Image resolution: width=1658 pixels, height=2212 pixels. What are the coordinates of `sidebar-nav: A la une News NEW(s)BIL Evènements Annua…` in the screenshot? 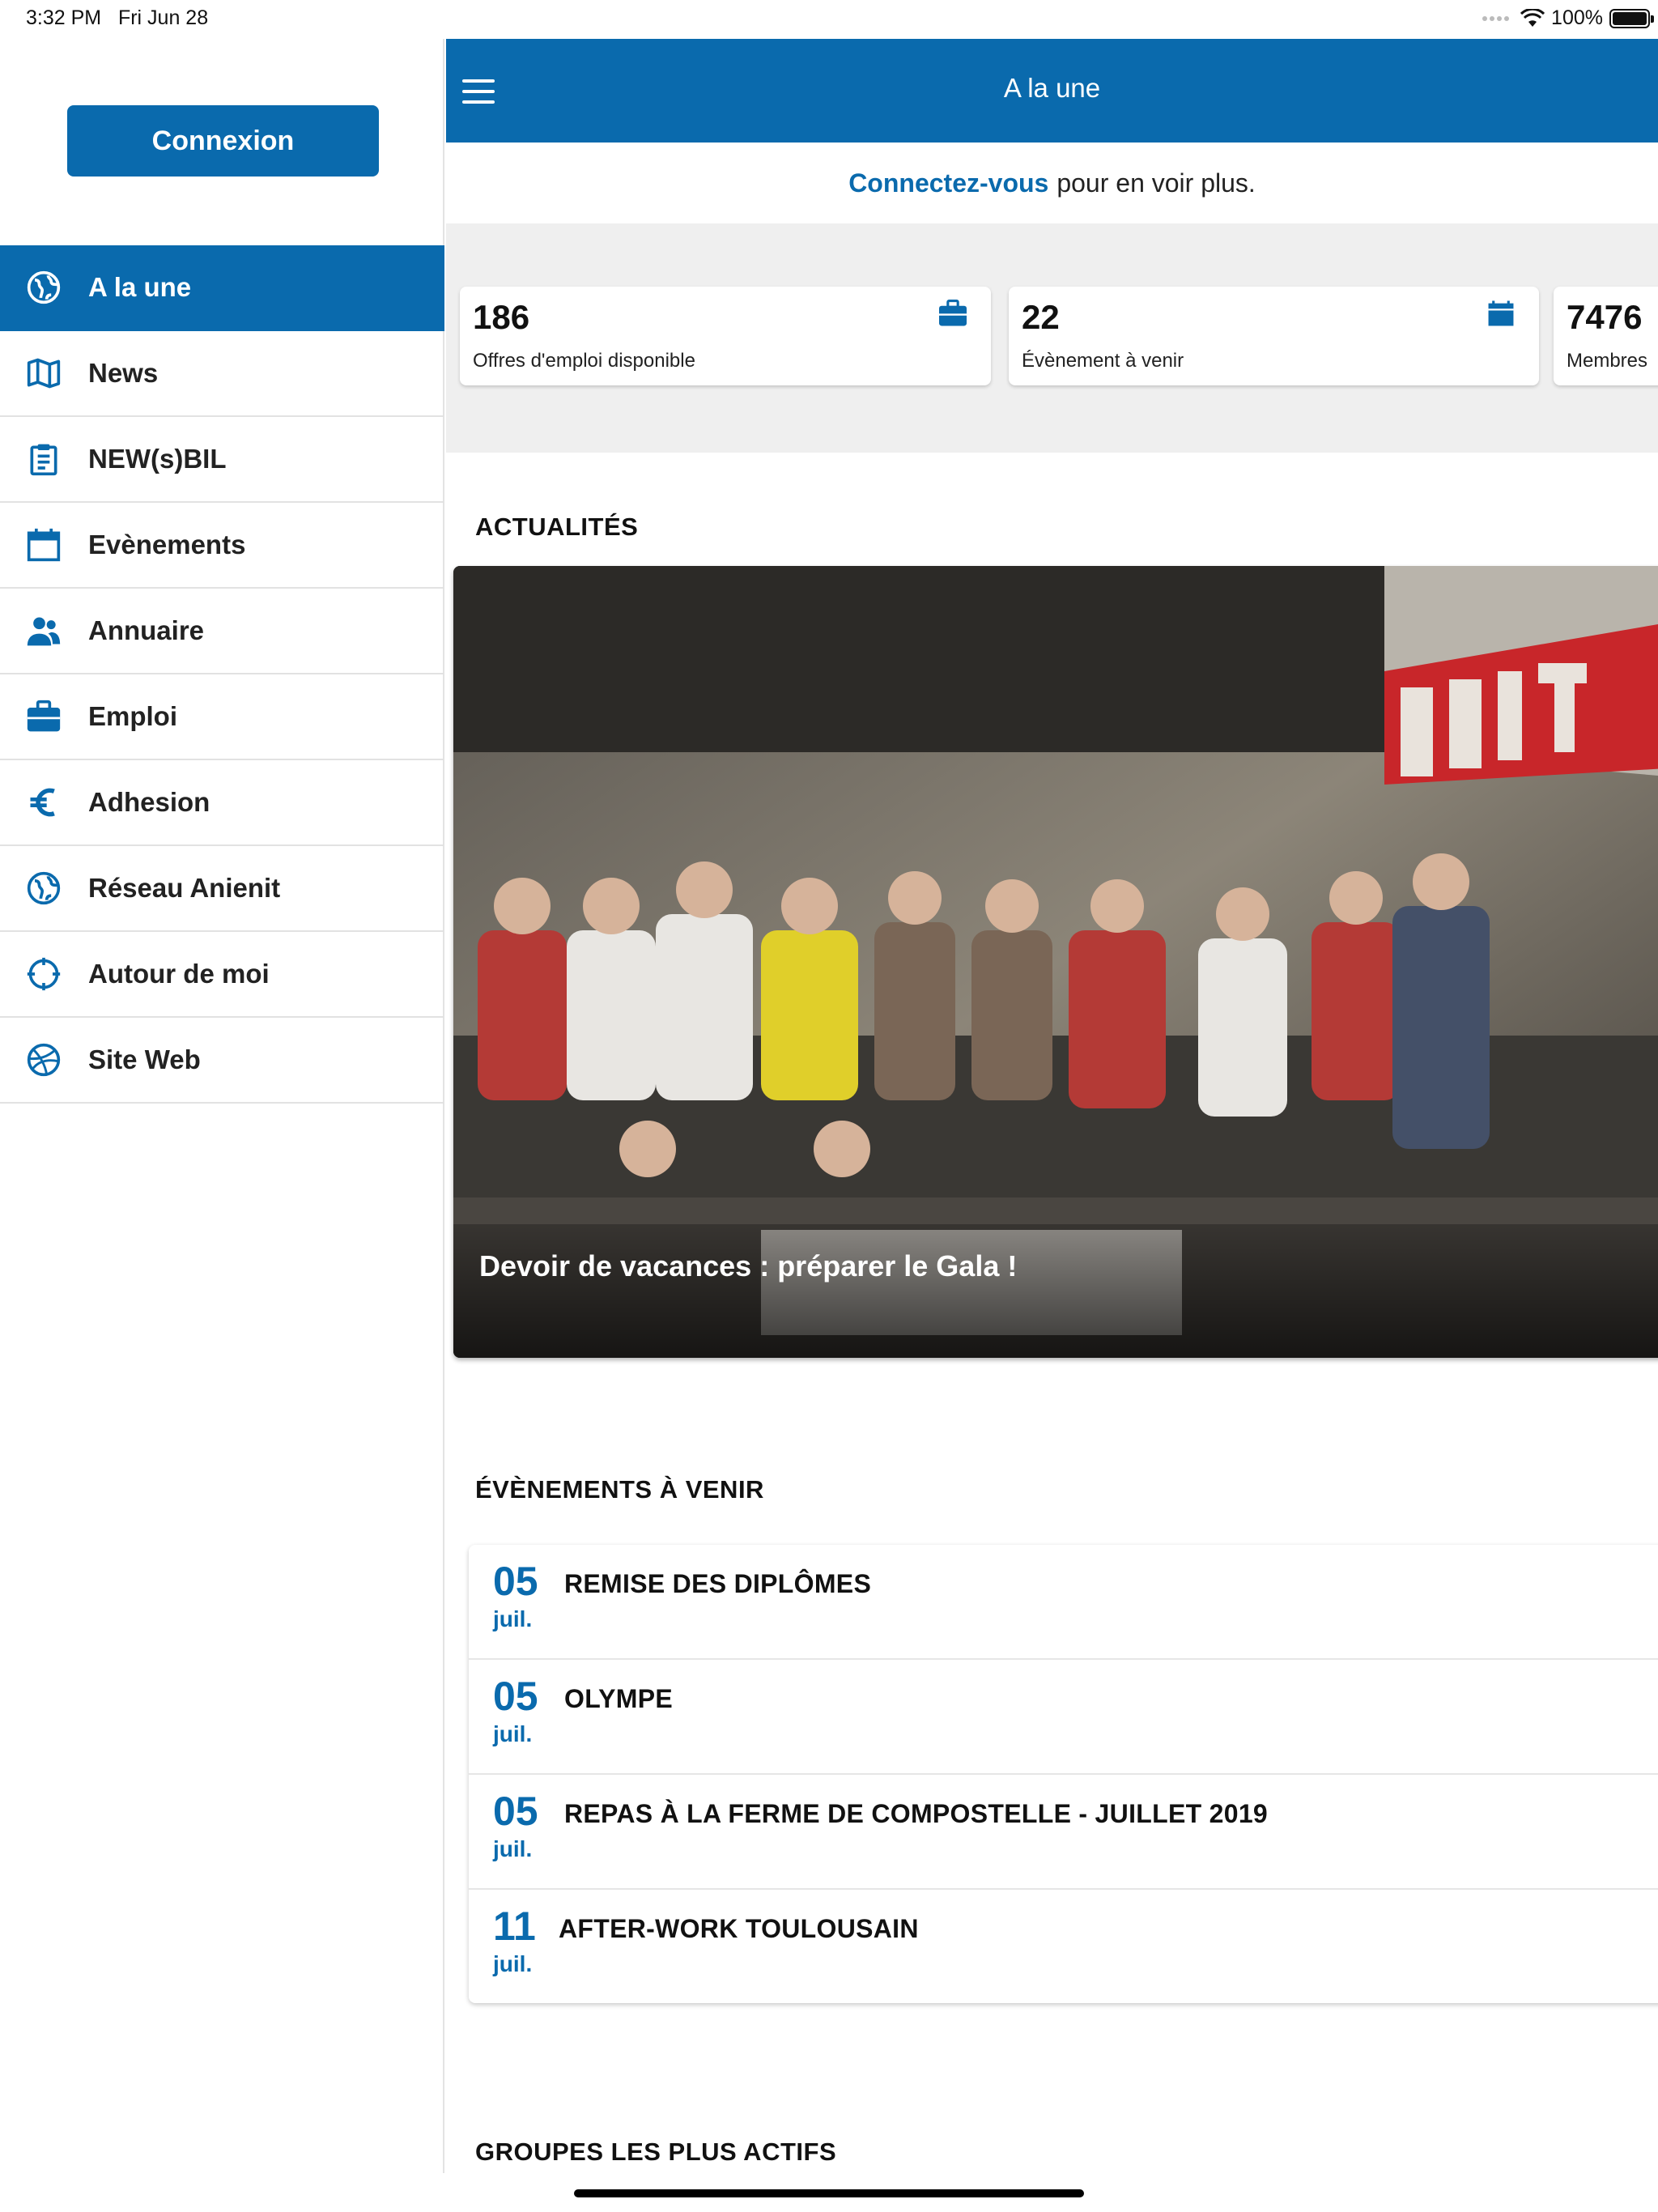 It's located at (222, 674).